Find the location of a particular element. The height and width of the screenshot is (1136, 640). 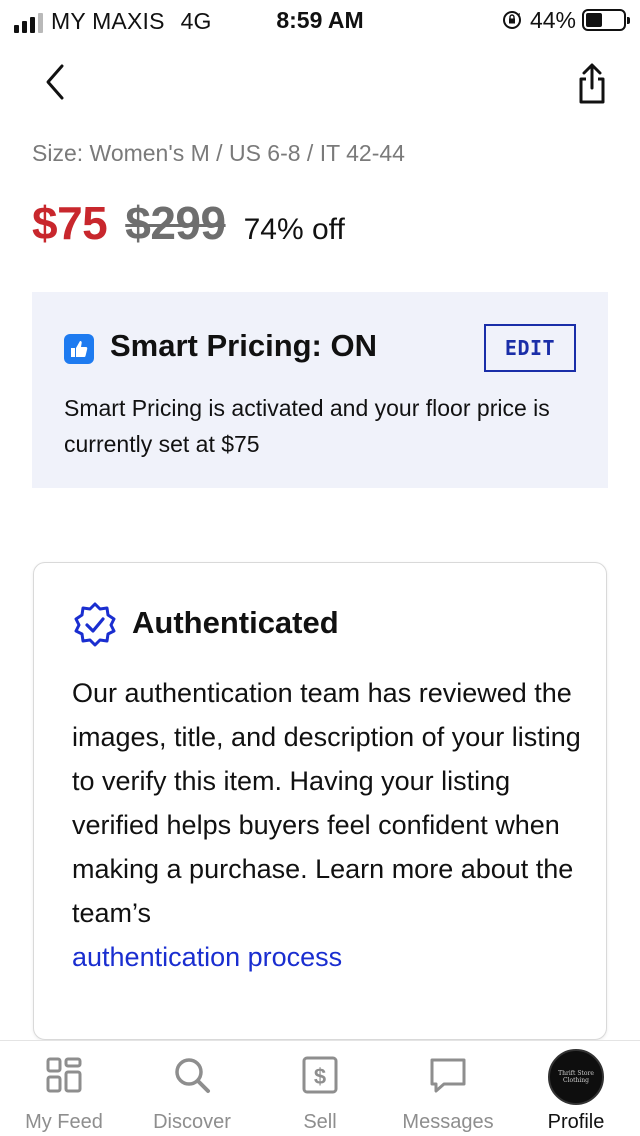

orientation-lock-icon is located at coordinates (511, 20).